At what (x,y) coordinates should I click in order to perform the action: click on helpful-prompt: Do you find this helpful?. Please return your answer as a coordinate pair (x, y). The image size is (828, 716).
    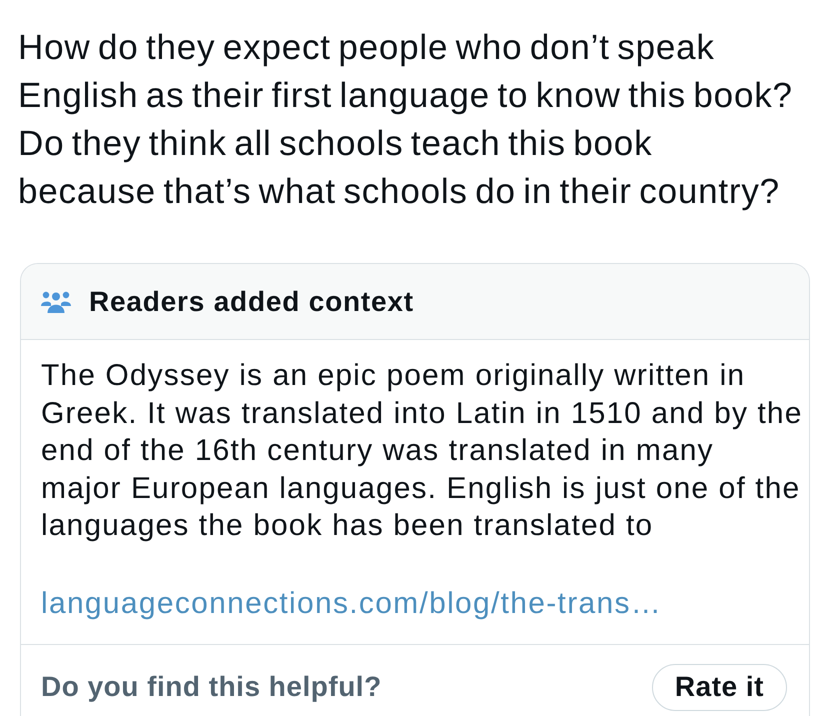
    Looking at the image, I should click on (211, 687).